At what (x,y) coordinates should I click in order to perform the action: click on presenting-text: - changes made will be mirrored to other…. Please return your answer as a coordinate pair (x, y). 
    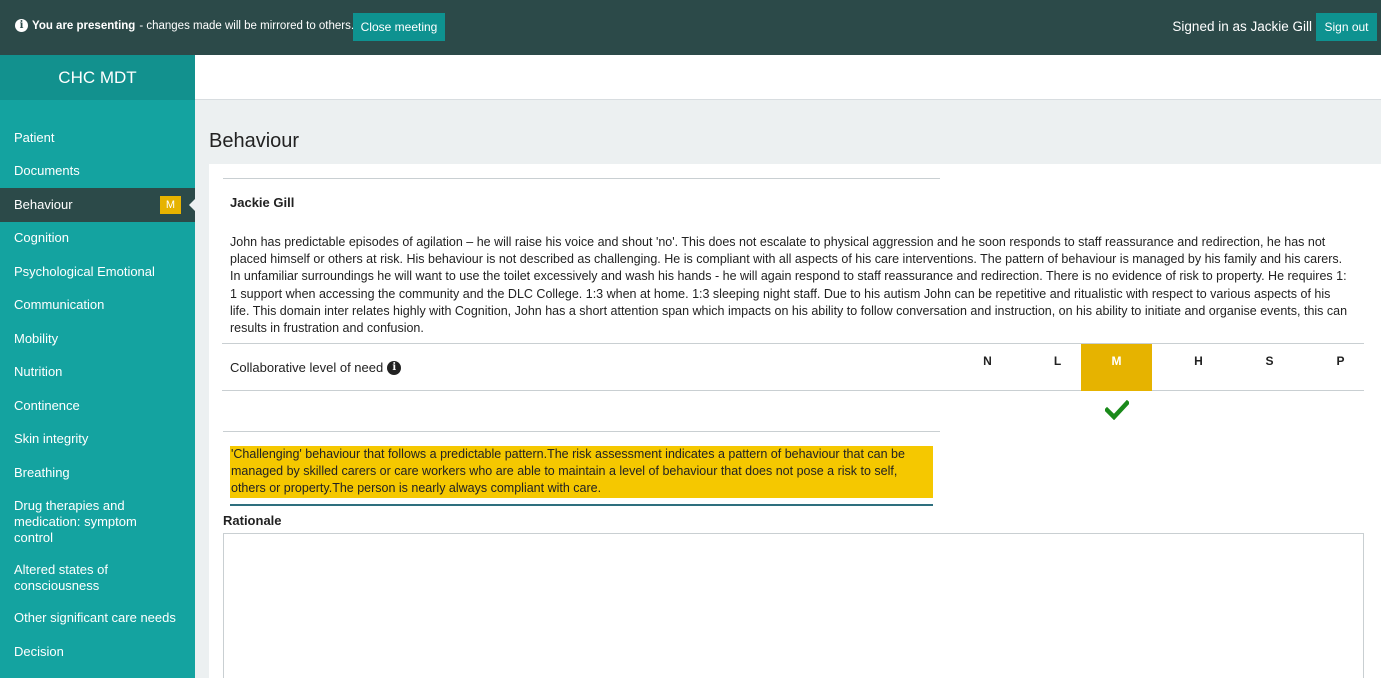
    Looking at the image, I should click on (247, 25).